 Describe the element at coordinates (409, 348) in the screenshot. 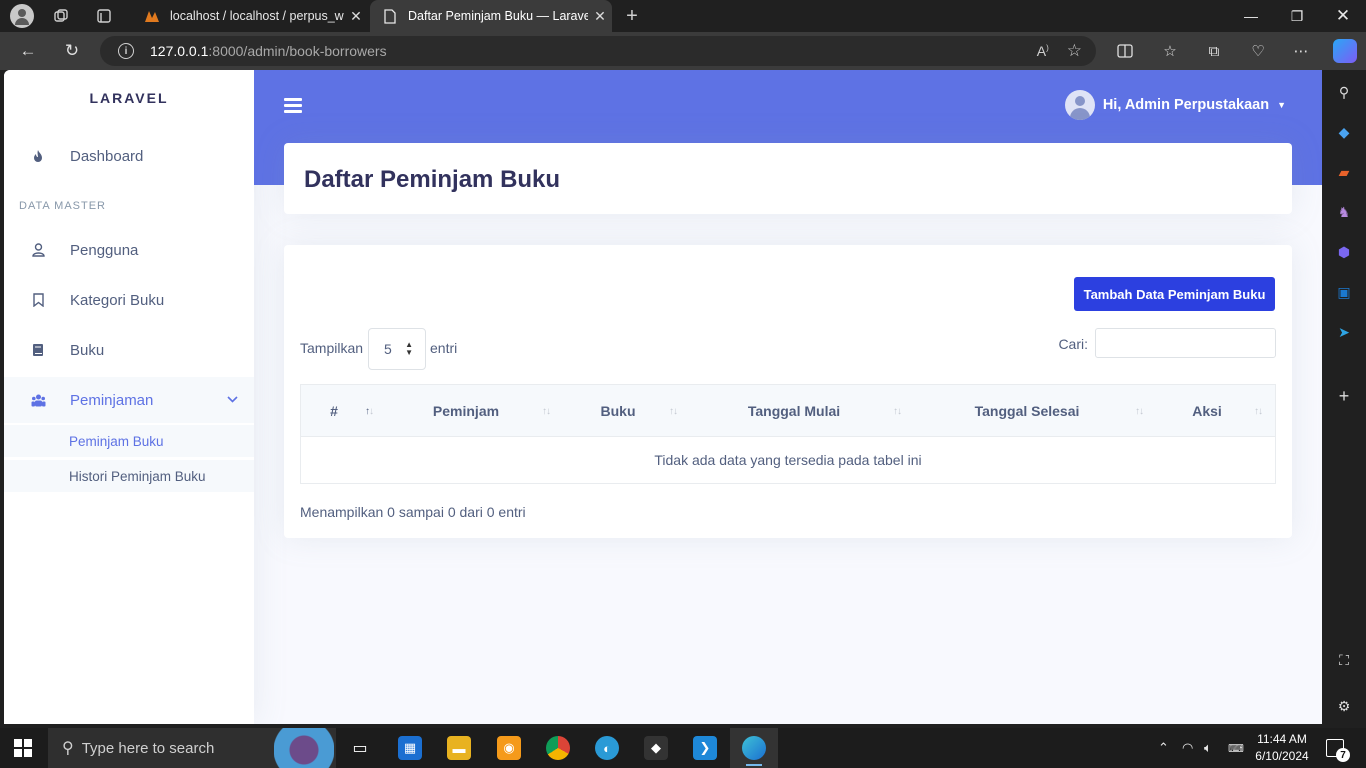

I see `select-arrows-icon: ▲ ▼` at that location.